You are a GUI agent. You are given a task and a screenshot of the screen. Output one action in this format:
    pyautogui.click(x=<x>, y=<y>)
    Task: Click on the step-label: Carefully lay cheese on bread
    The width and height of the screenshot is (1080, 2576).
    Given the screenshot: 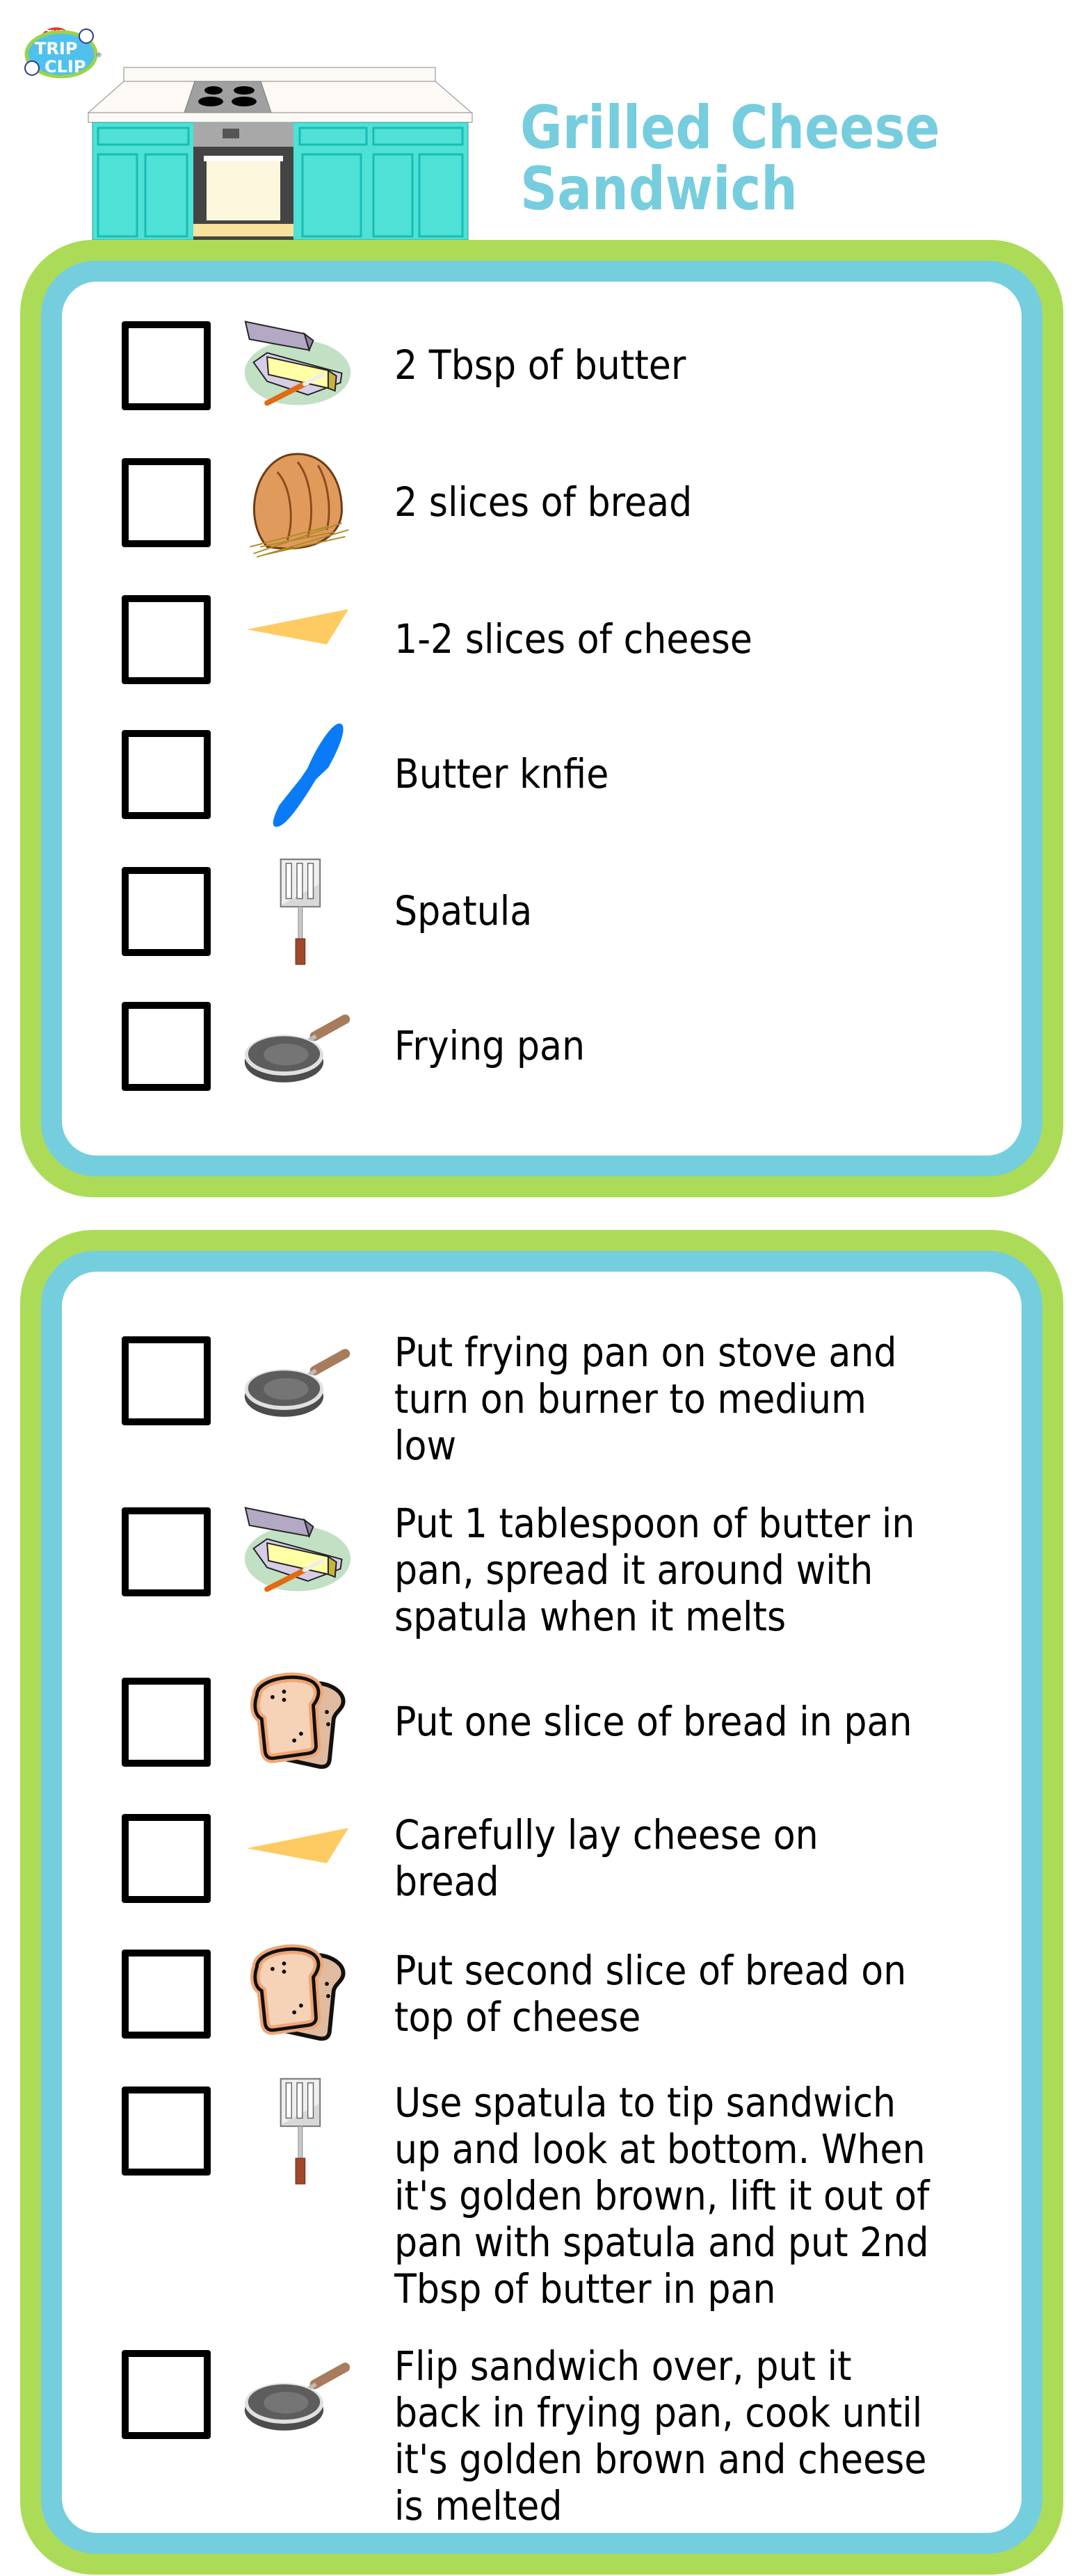 What is the action you would take?
    pyautogui.click(x=606, y=1858)
    